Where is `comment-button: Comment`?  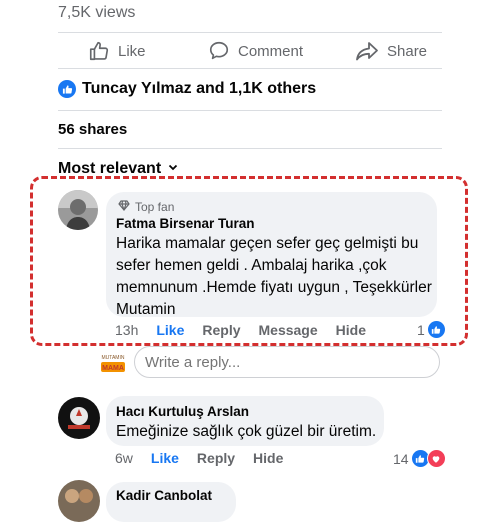 comment-button: Comment is located at coordinates (255, 51).